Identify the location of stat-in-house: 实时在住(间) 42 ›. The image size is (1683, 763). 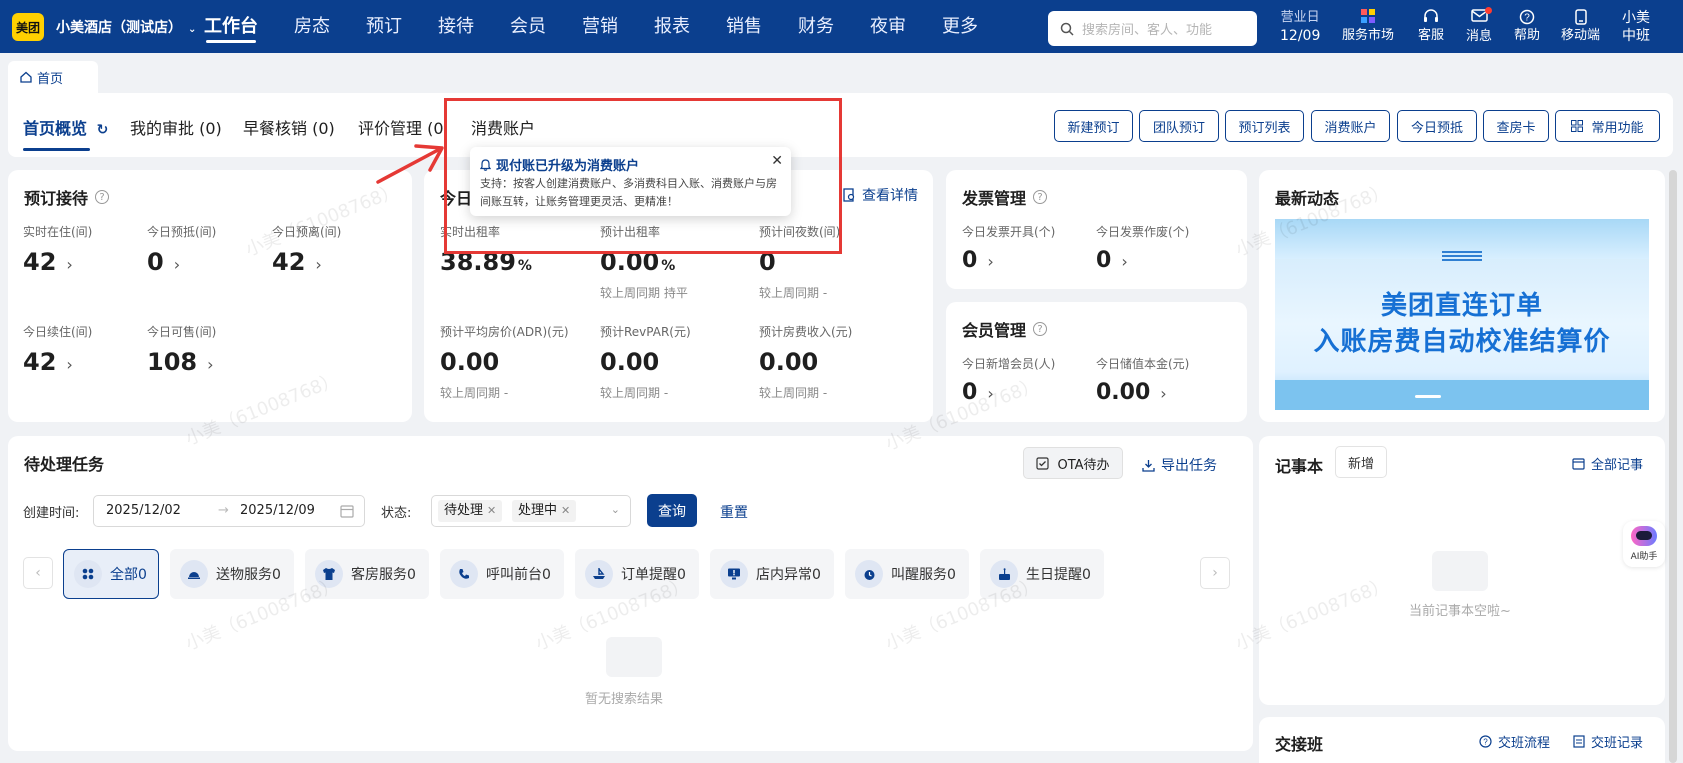
(57, 249).